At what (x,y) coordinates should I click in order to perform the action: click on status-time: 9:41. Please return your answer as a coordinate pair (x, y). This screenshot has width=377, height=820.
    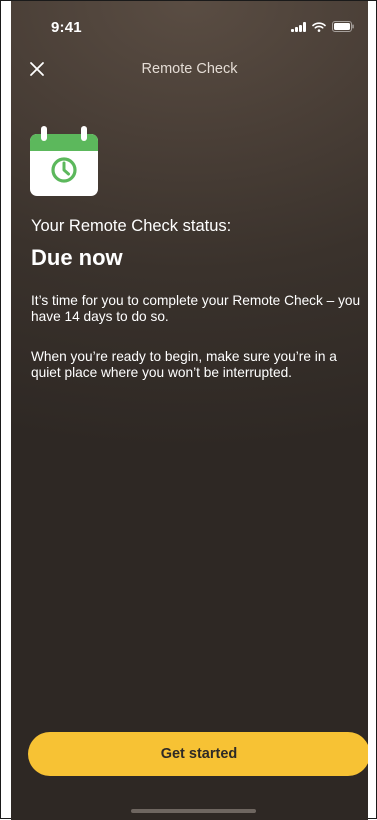
    Looking at the image, I should click on (66, 27).